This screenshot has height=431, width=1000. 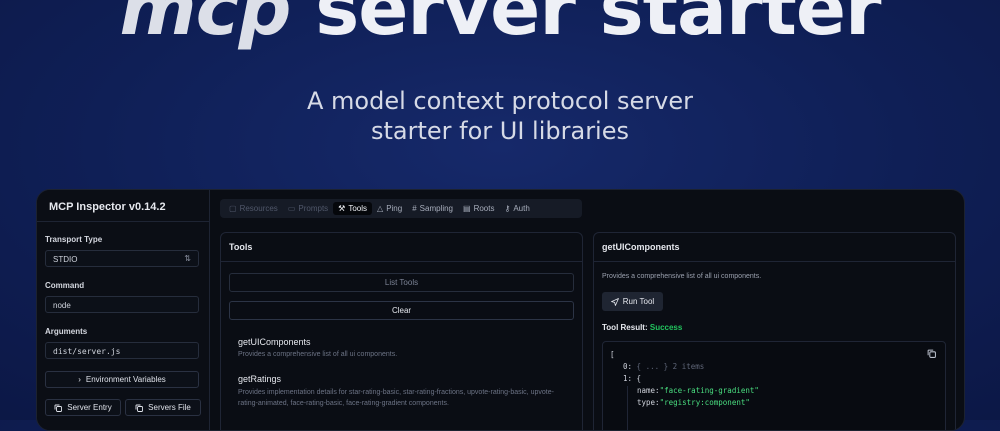 What do you see at coordinates (260, 379) in the screenshot?
I see `tool-name: getRatings` at bounding box center [260, 379].